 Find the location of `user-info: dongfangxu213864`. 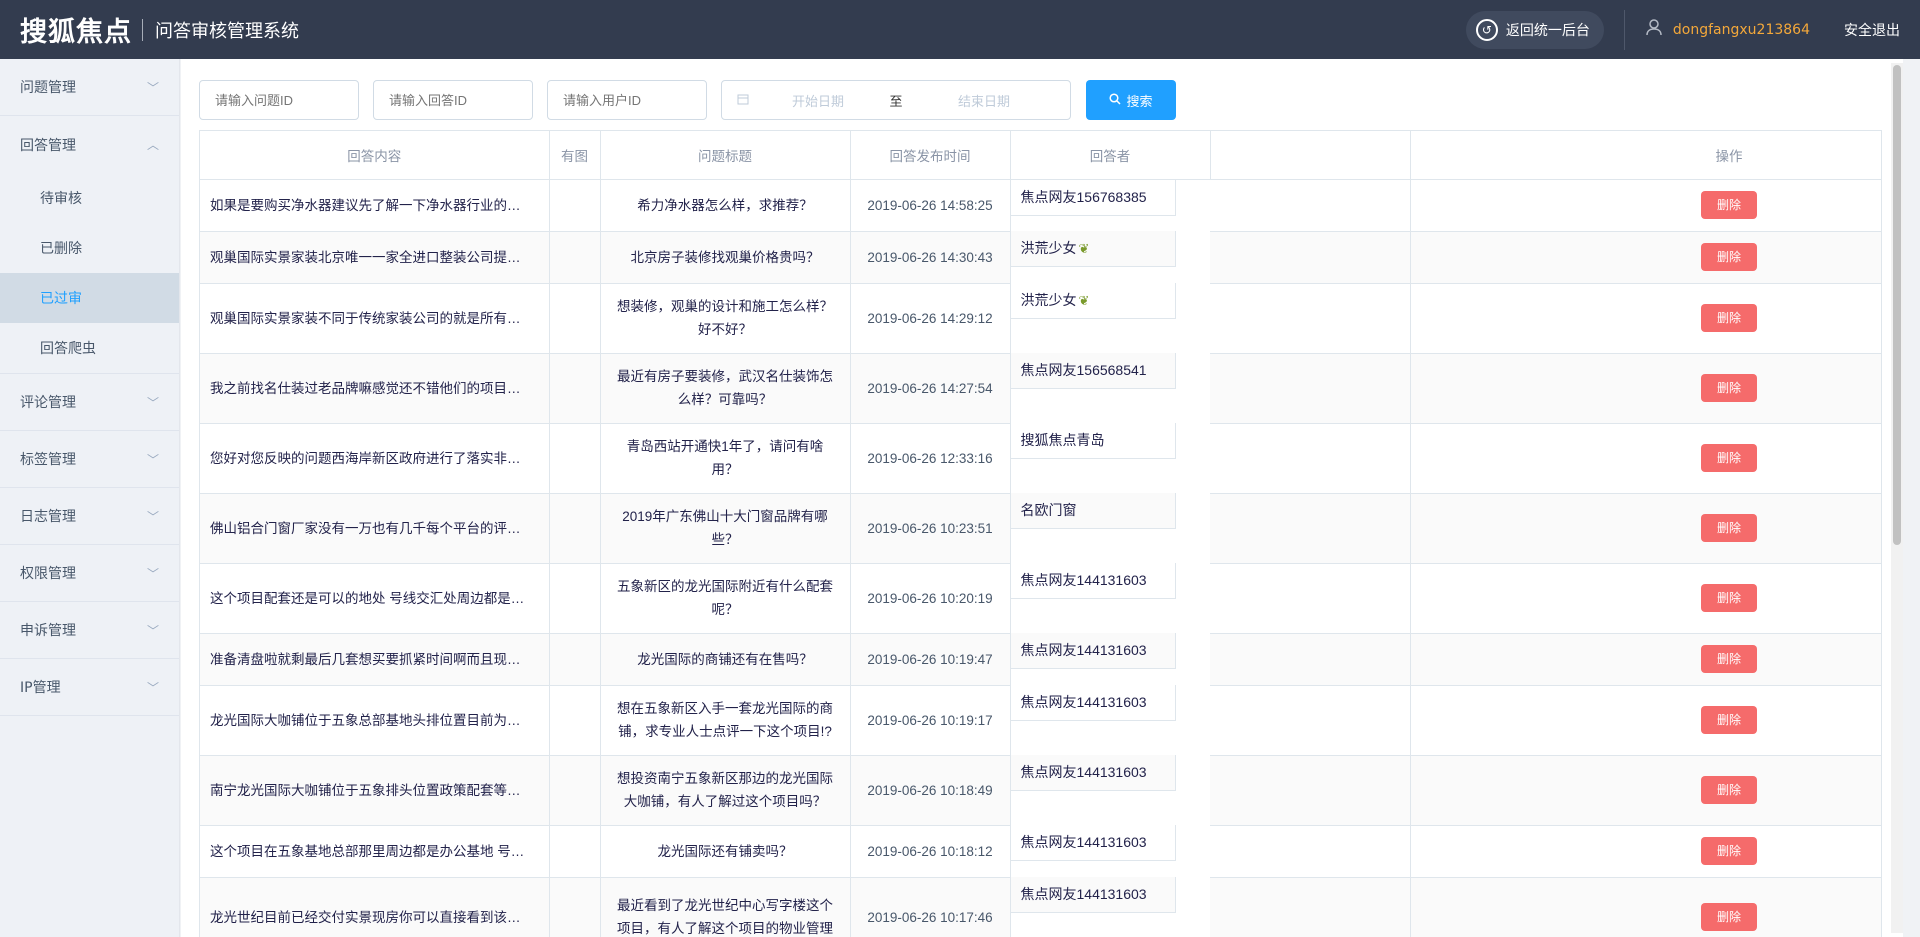

user-info: dongfangxu213864 is located at coordinates (1727, 29).